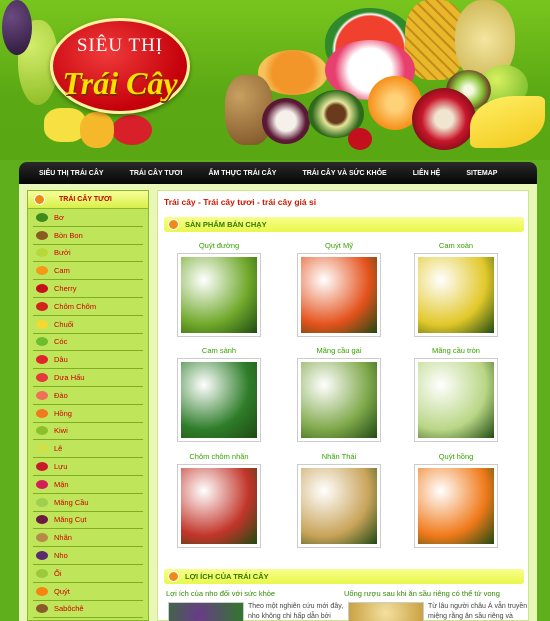 Image resolution: width=550 pixels, height=621 pixels. Describe the element at coordinates (227, 576) in the screenshot. I see `benefits-title: LỢI ÍCH CỦA TRÁI CÂY` at that location.